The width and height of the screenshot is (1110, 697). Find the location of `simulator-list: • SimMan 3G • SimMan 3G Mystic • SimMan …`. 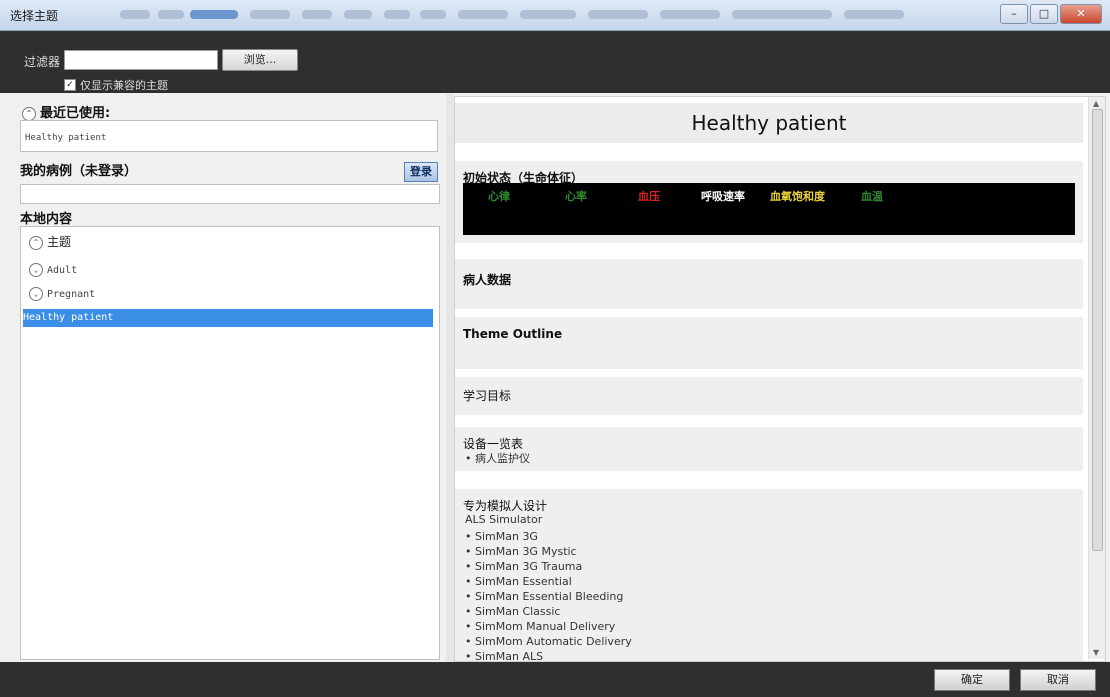

simulator-list: • SimMan 3G • SimMan 3G Mystic • SimMan … is located at coordinates (548, 595).